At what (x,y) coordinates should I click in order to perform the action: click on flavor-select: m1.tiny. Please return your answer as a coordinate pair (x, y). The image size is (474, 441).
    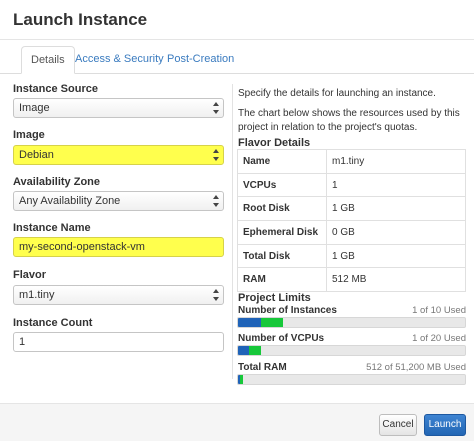
    Looking at the image, I should click on (118, 295).